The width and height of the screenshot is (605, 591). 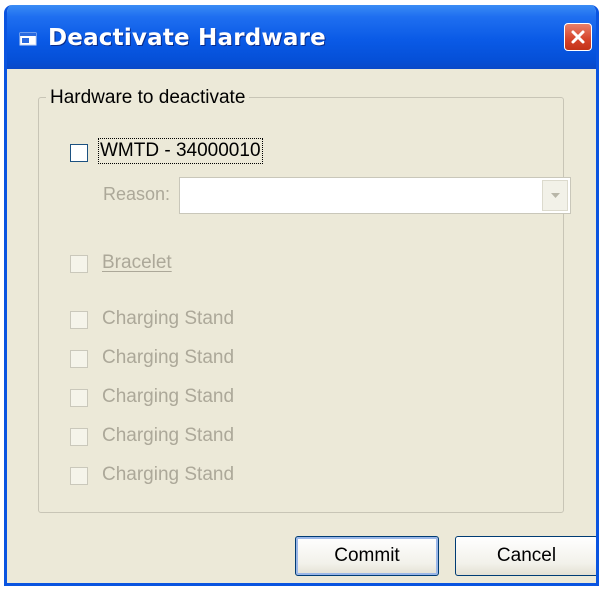 What do you see at coordinates (137, 263) in the screenshot?
I see `bracelet-label: Bracelet` at bounding box center [137, 263].